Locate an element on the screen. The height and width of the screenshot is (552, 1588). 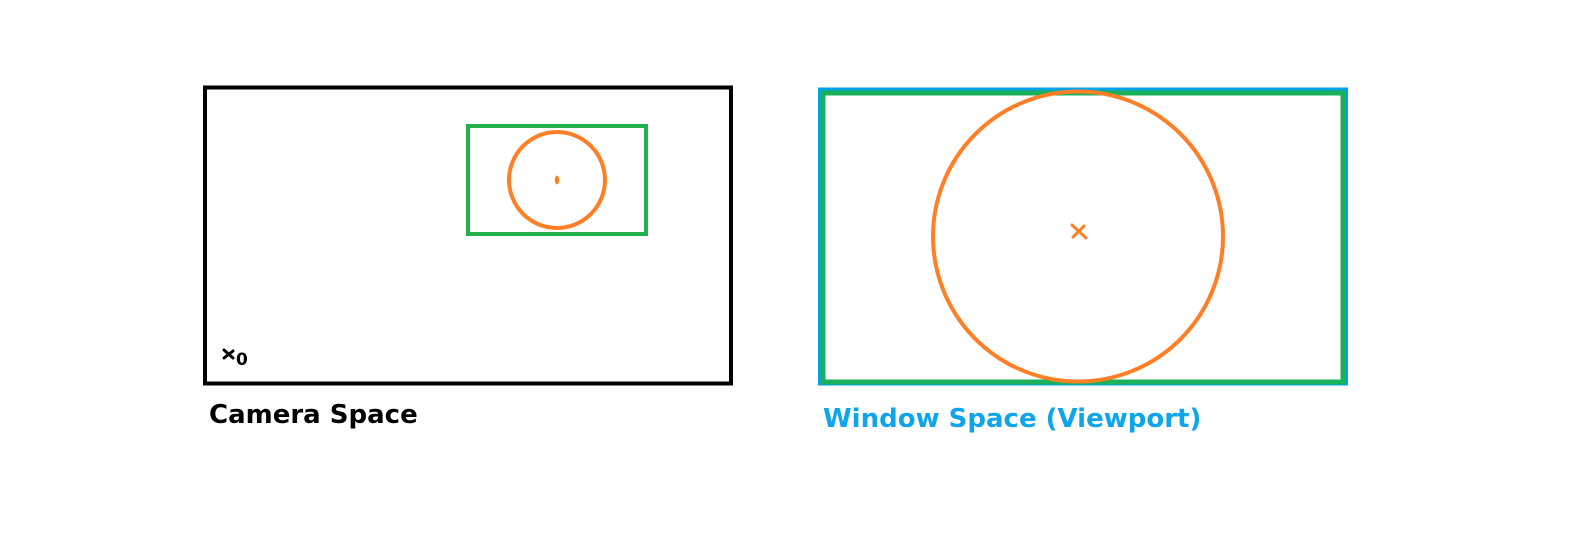
window-circle-center-x-icon is located at coordinates (1079, 231).